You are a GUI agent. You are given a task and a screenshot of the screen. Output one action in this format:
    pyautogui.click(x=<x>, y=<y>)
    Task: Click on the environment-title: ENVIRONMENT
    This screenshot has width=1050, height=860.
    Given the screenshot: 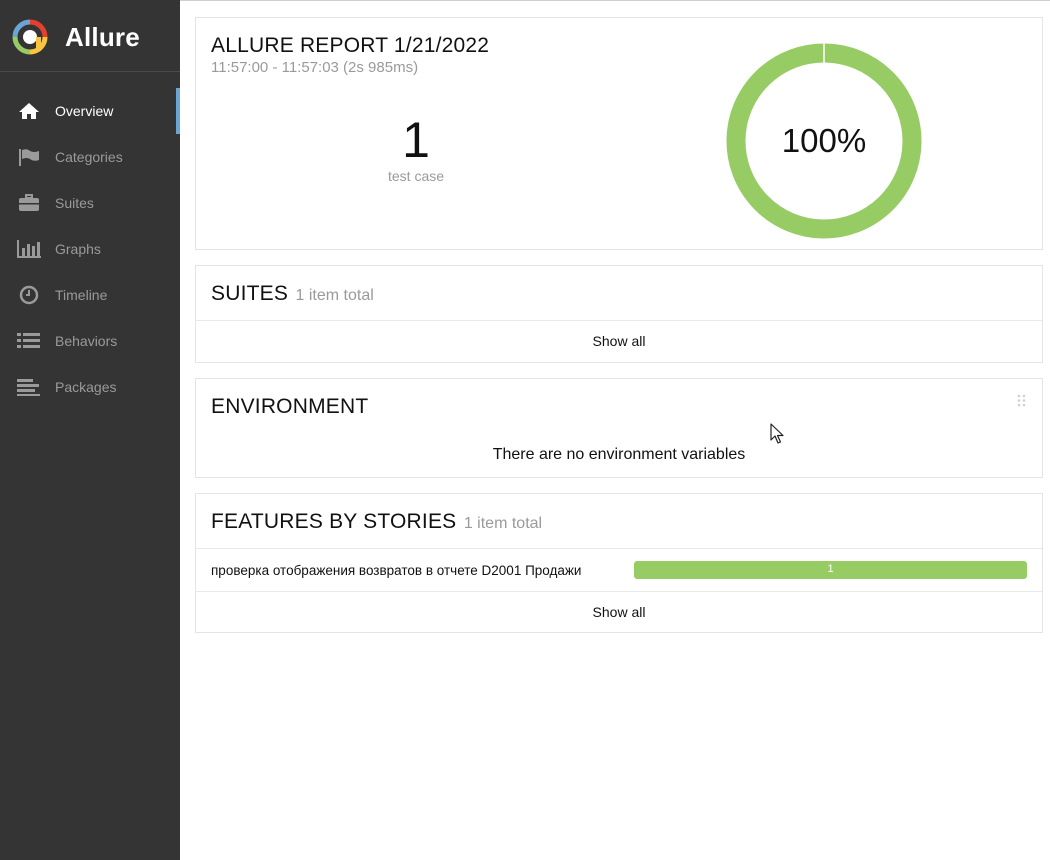 What is the action you would take?
    pyautogui.click(x=290, y=406)
    